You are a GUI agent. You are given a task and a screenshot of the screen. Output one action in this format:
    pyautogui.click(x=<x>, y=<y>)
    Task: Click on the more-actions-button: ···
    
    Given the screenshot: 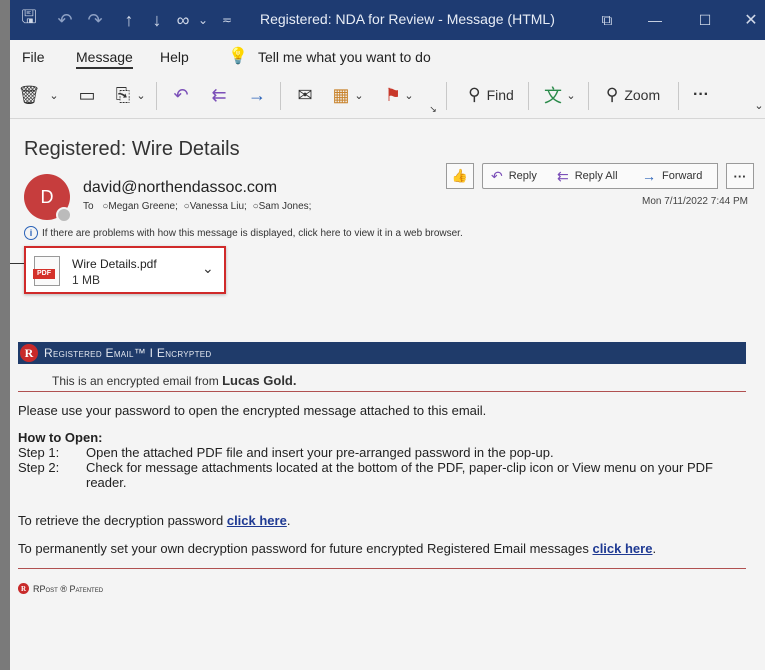 What is the action you would take?
    pyautogui.click(x=740, y=176)
    